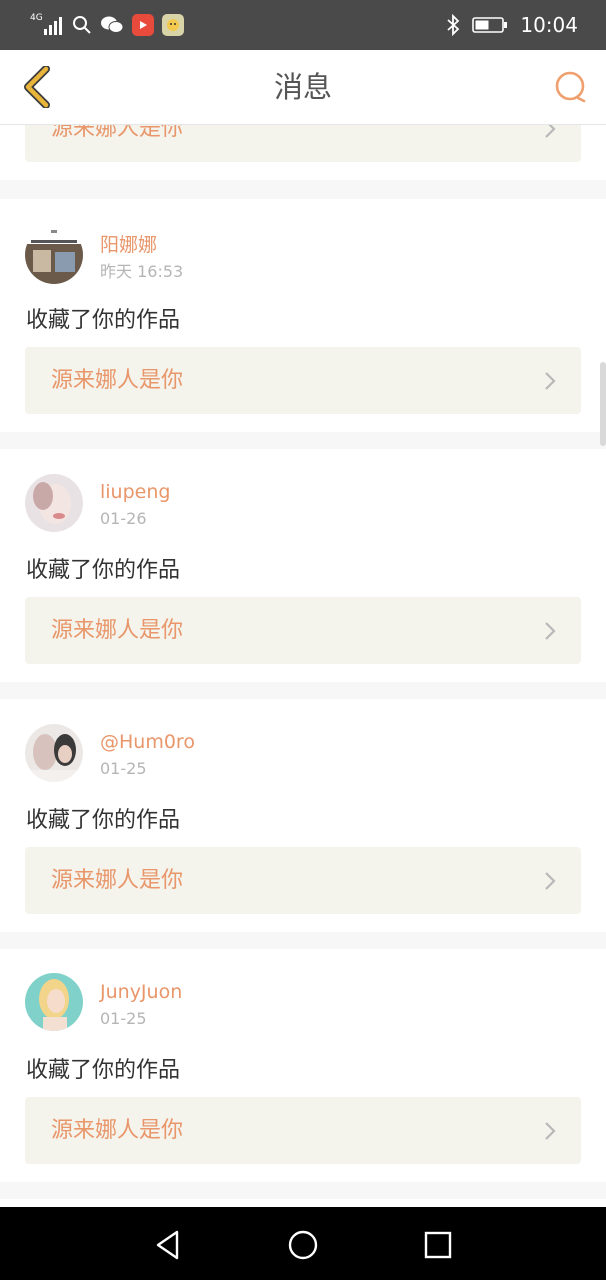 The image size is (606, 1280). I want to click on nav-home-button, so click(303, 1245).